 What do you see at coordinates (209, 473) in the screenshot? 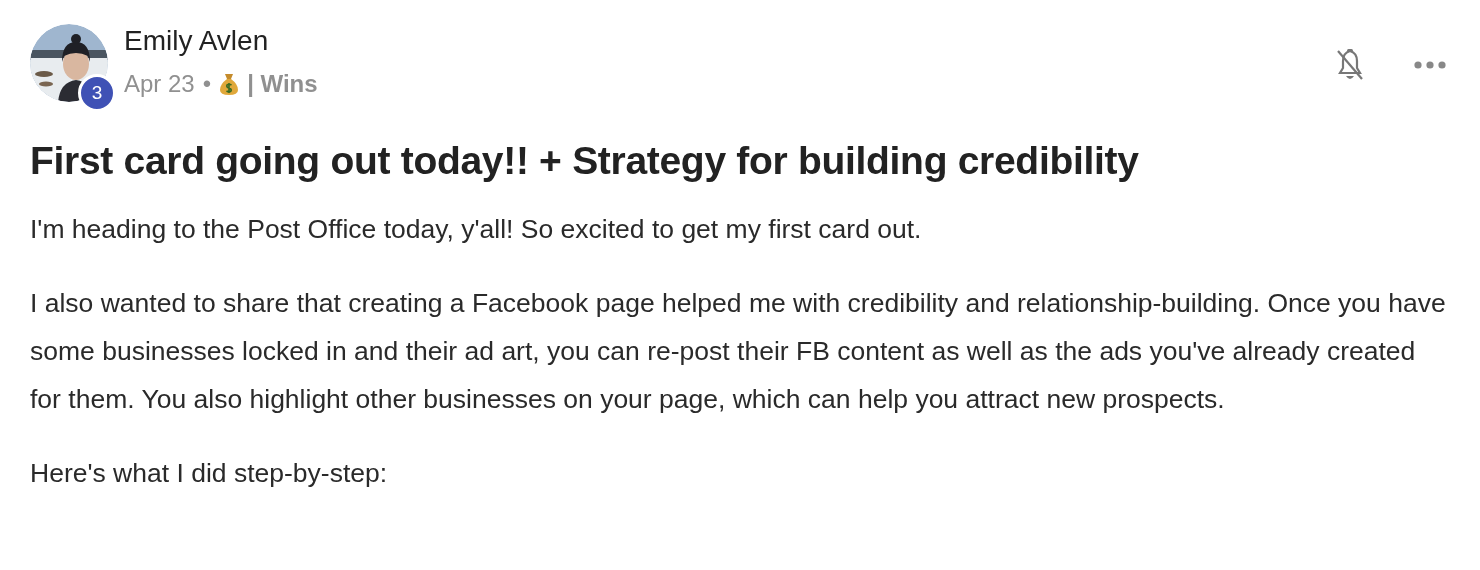
I see `body-paragraph: Here's what I did step-by-step:` at bounding box center [209, 473].